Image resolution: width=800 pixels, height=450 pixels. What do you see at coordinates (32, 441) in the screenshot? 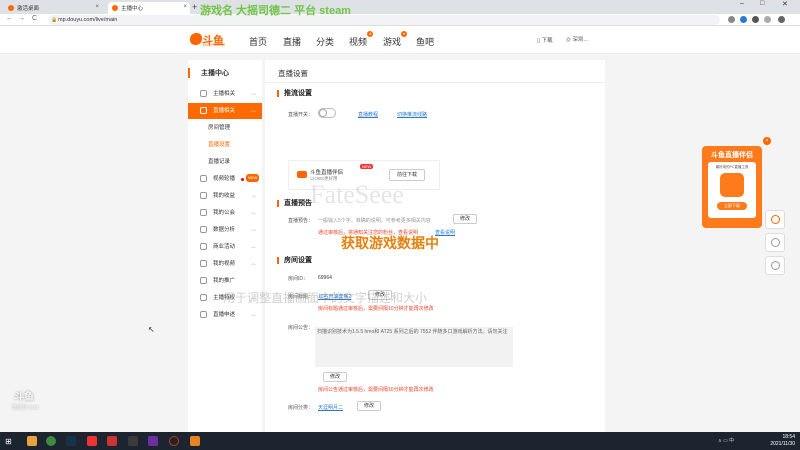
I see `file-explorer-icon` at bounding box center [32, 441].